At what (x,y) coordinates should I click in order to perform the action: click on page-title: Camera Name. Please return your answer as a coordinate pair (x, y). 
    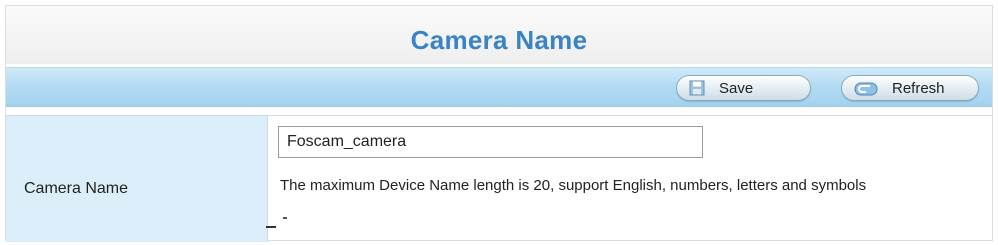
    Looking at the image, I should click on (499, 39).